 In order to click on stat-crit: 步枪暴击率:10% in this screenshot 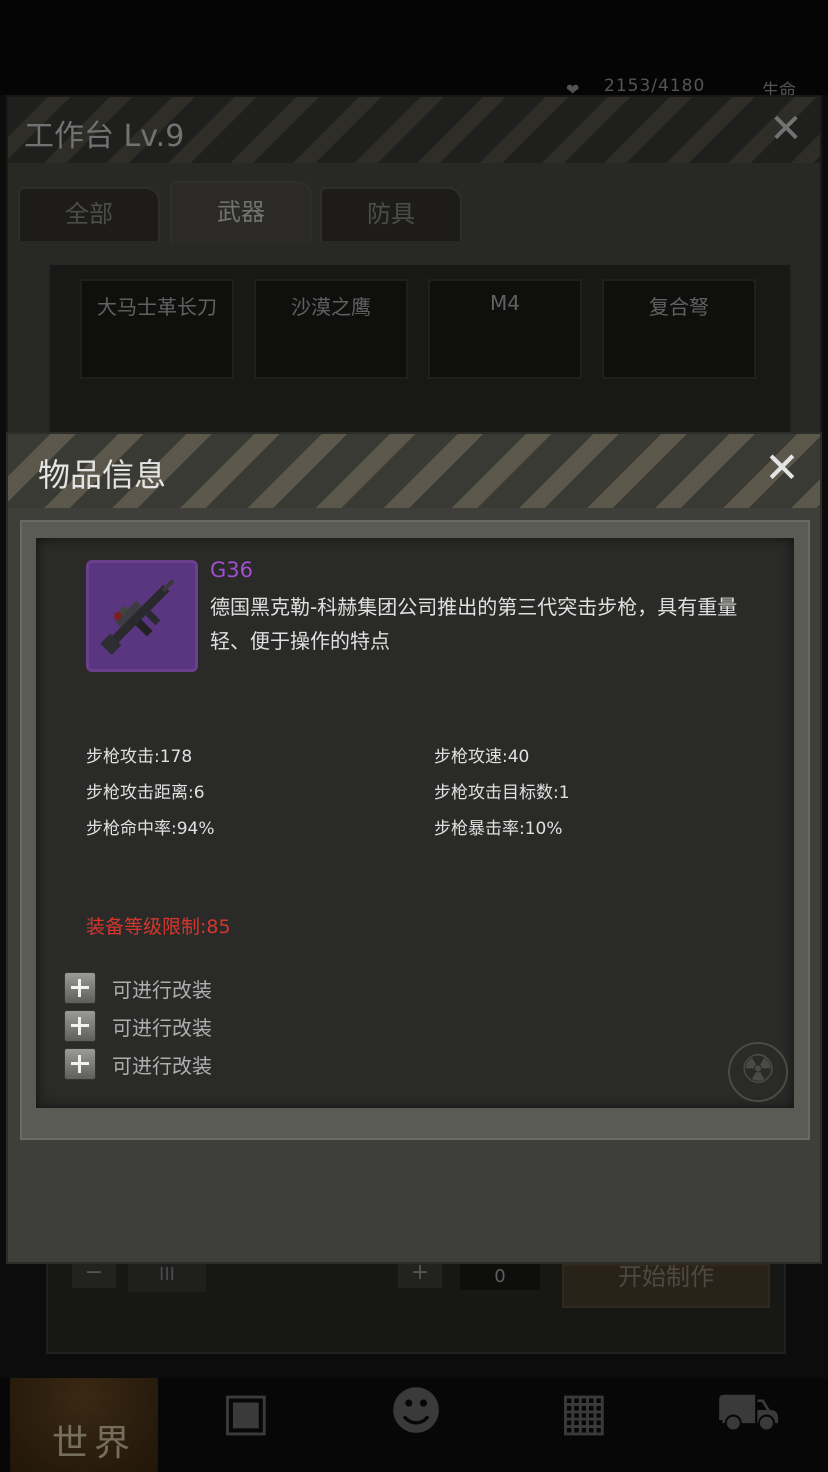, I will do `click(498, 829)`.